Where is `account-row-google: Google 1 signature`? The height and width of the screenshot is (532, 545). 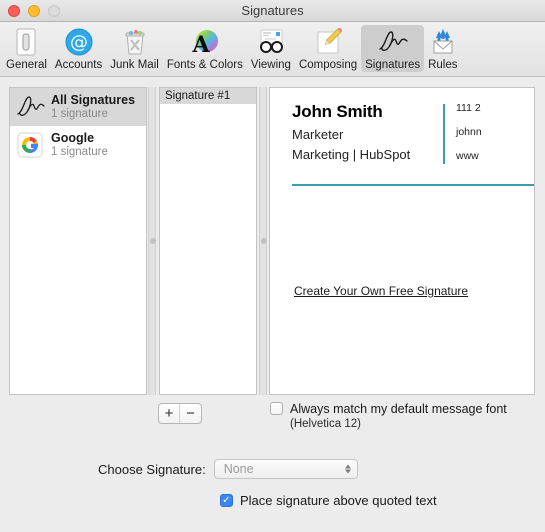 account-row-google: Google 1 signature is located at coordinates (78, 145).